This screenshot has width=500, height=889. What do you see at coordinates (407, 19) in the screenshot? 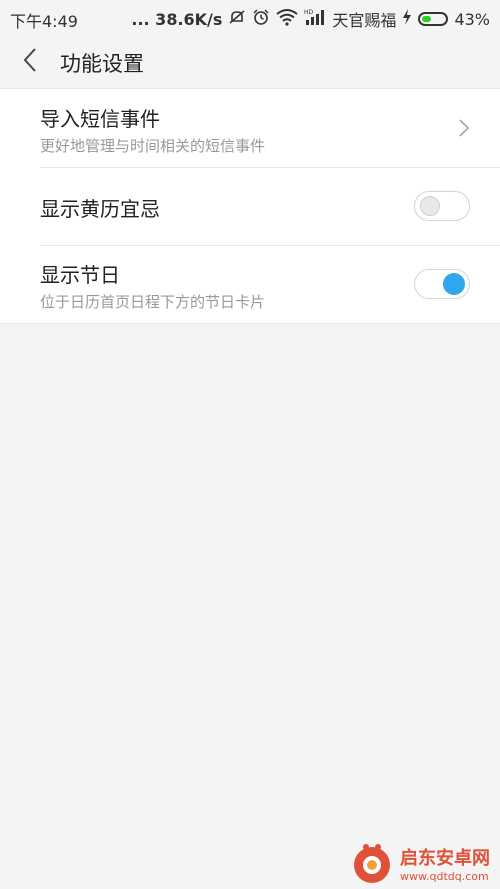
I see `charging-icon` at bounding box center [407, 19].